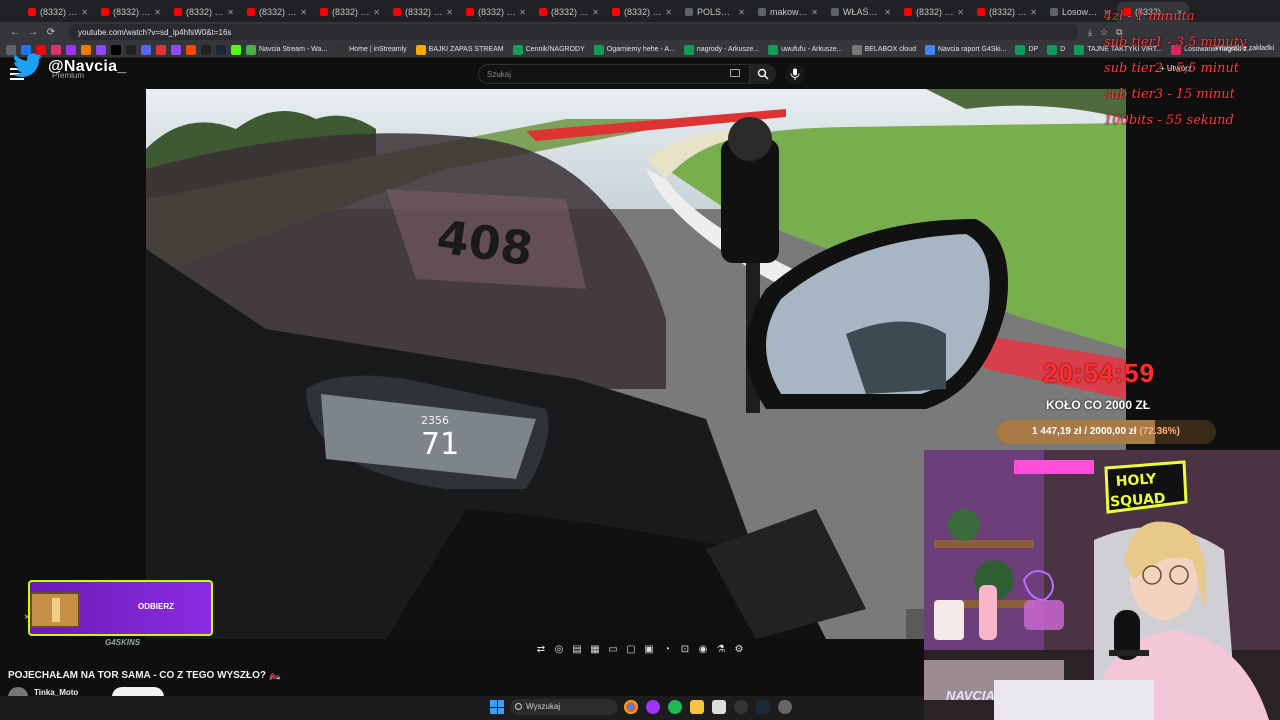  What do you see at coordinates (277, 12) in the screenshot?
I see `browser-tab: (8332) Julia w✕` at bounding box center [277, 12].